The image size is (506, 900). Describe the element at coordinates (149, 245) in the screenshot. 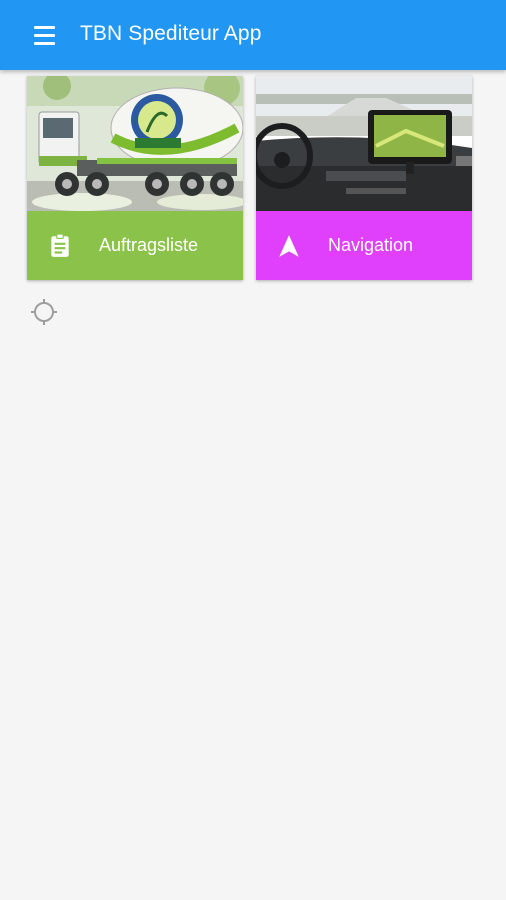

I see `tile-auftragsliste-label: Auftragsliste` at that location.